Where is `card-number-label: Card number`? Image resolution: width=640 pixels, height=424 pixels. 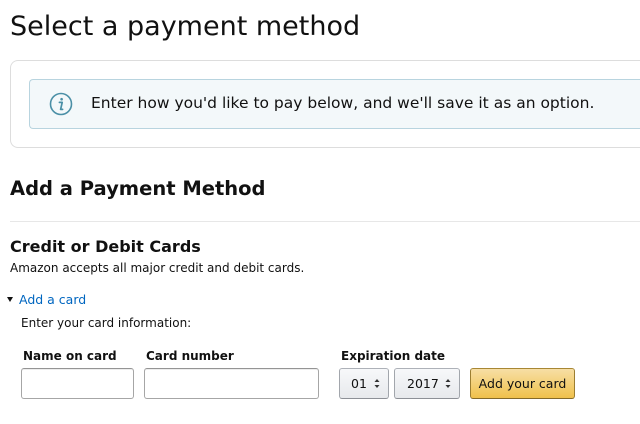 card-number-label: Card number is located at coordinates (190, 356).